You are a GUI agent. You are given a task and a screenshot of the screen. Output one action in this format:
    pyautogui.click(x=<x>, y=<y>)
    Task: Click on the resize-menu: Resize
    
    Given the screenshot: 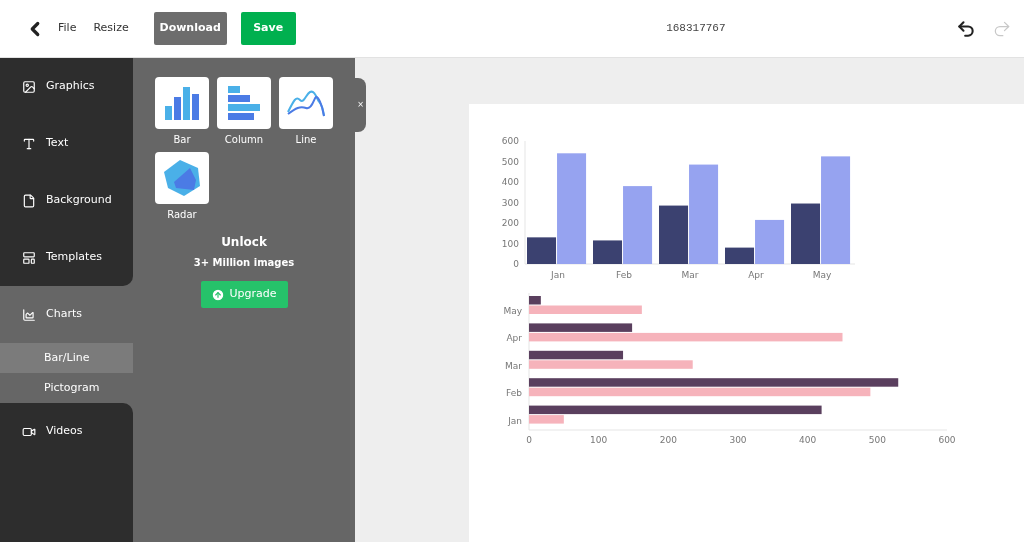 What is the action you would take?
    pyautogui.click(x=111, y=28)
    